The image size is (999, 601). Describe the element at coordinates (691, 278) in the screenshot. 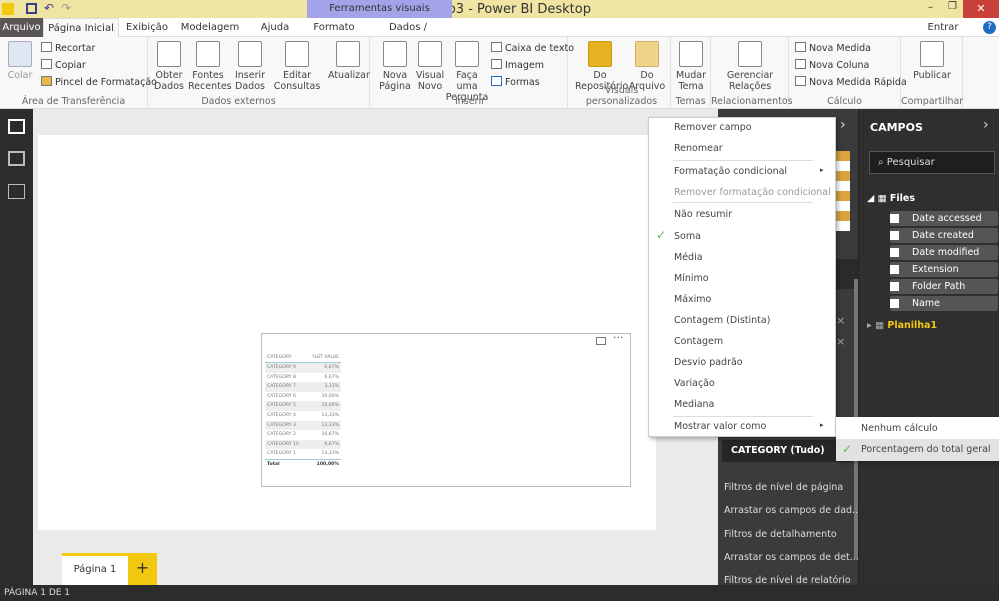

I see `menu-item: Mínimo` at that location.